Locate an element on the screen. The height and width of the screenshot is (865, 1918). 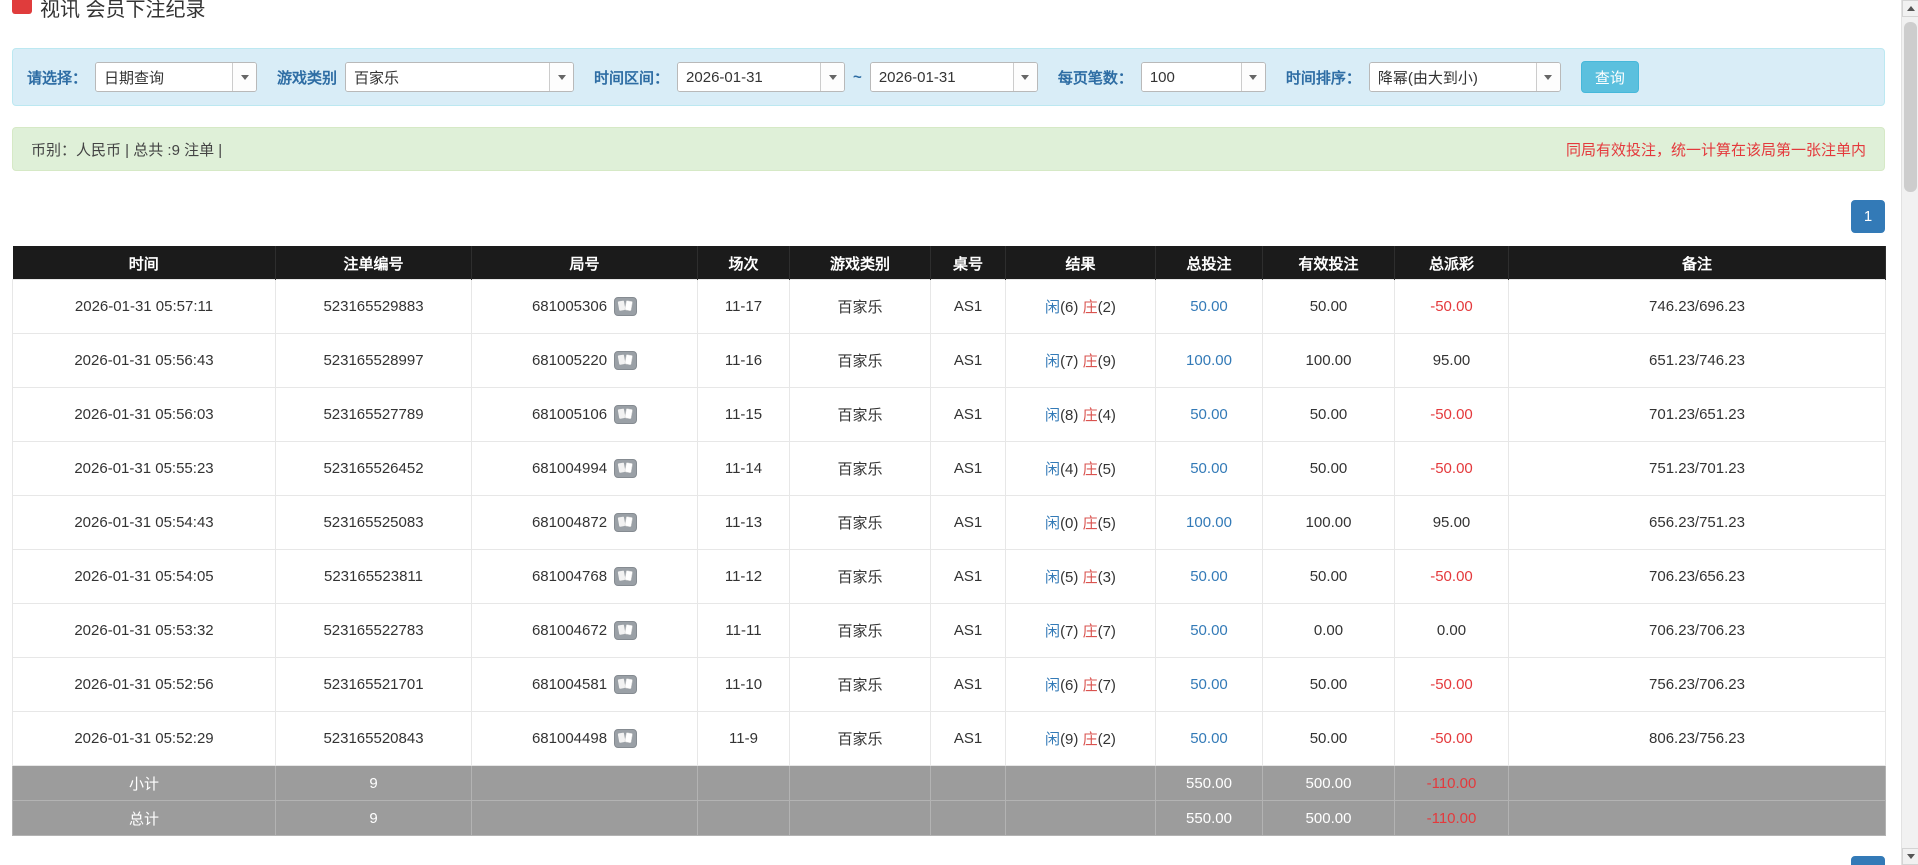
cell-time: 2026-01-31 05:56:43 is located at coordinates (144, 360).